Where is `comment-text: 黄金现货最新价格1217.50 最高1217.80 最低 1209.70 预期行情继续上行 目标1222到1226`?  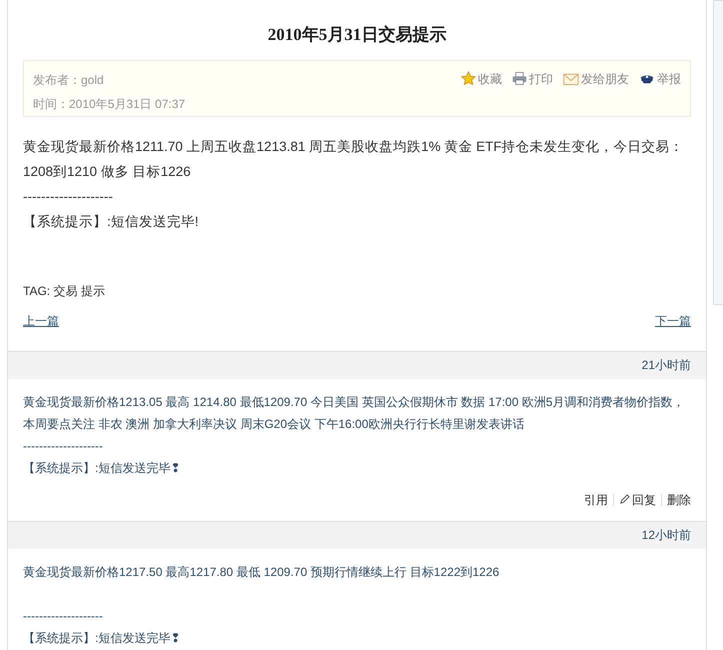
comment-text: 黄金现货最新价格1217.50 最高1217.80 最低 1209.70 预期行情继续上行 目标1222到1226 is located at coordinates (261, 572).